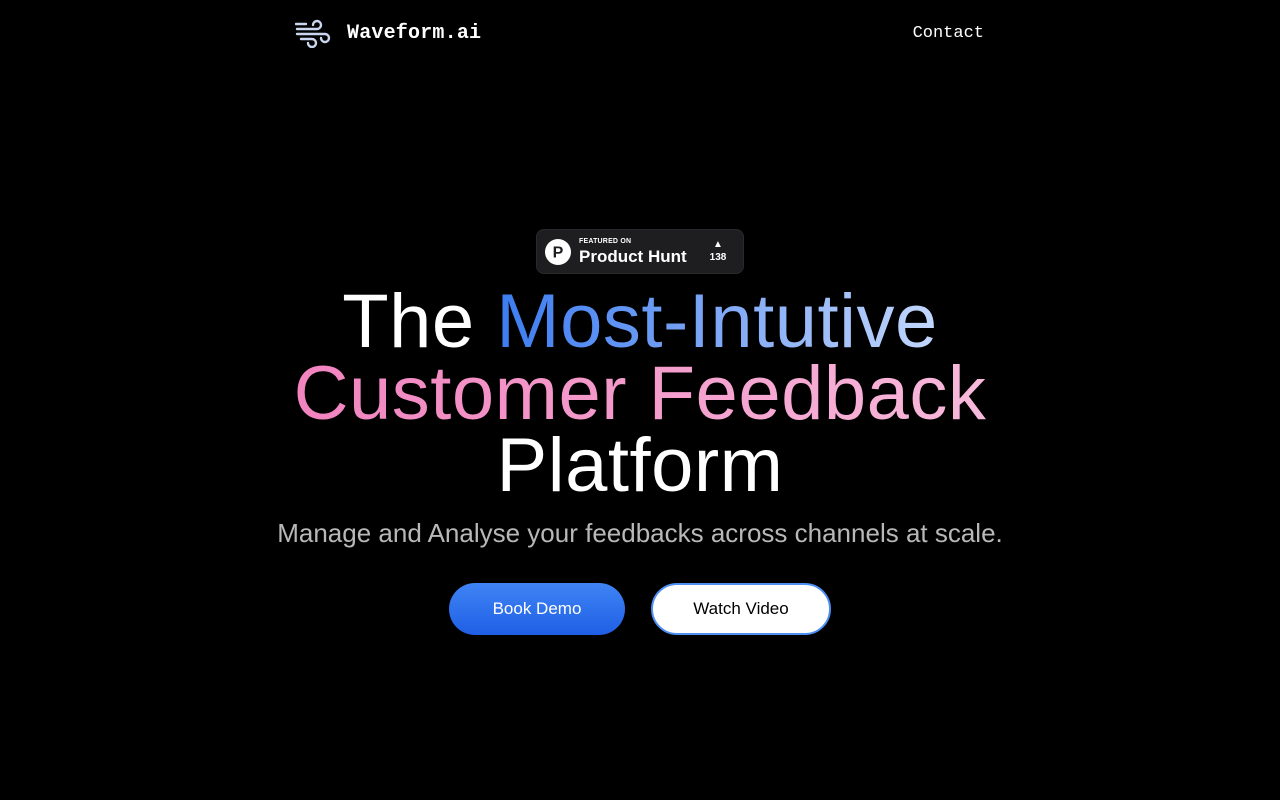  I want to click on featured-on-label: FEATURED ON, so click(605, 241).